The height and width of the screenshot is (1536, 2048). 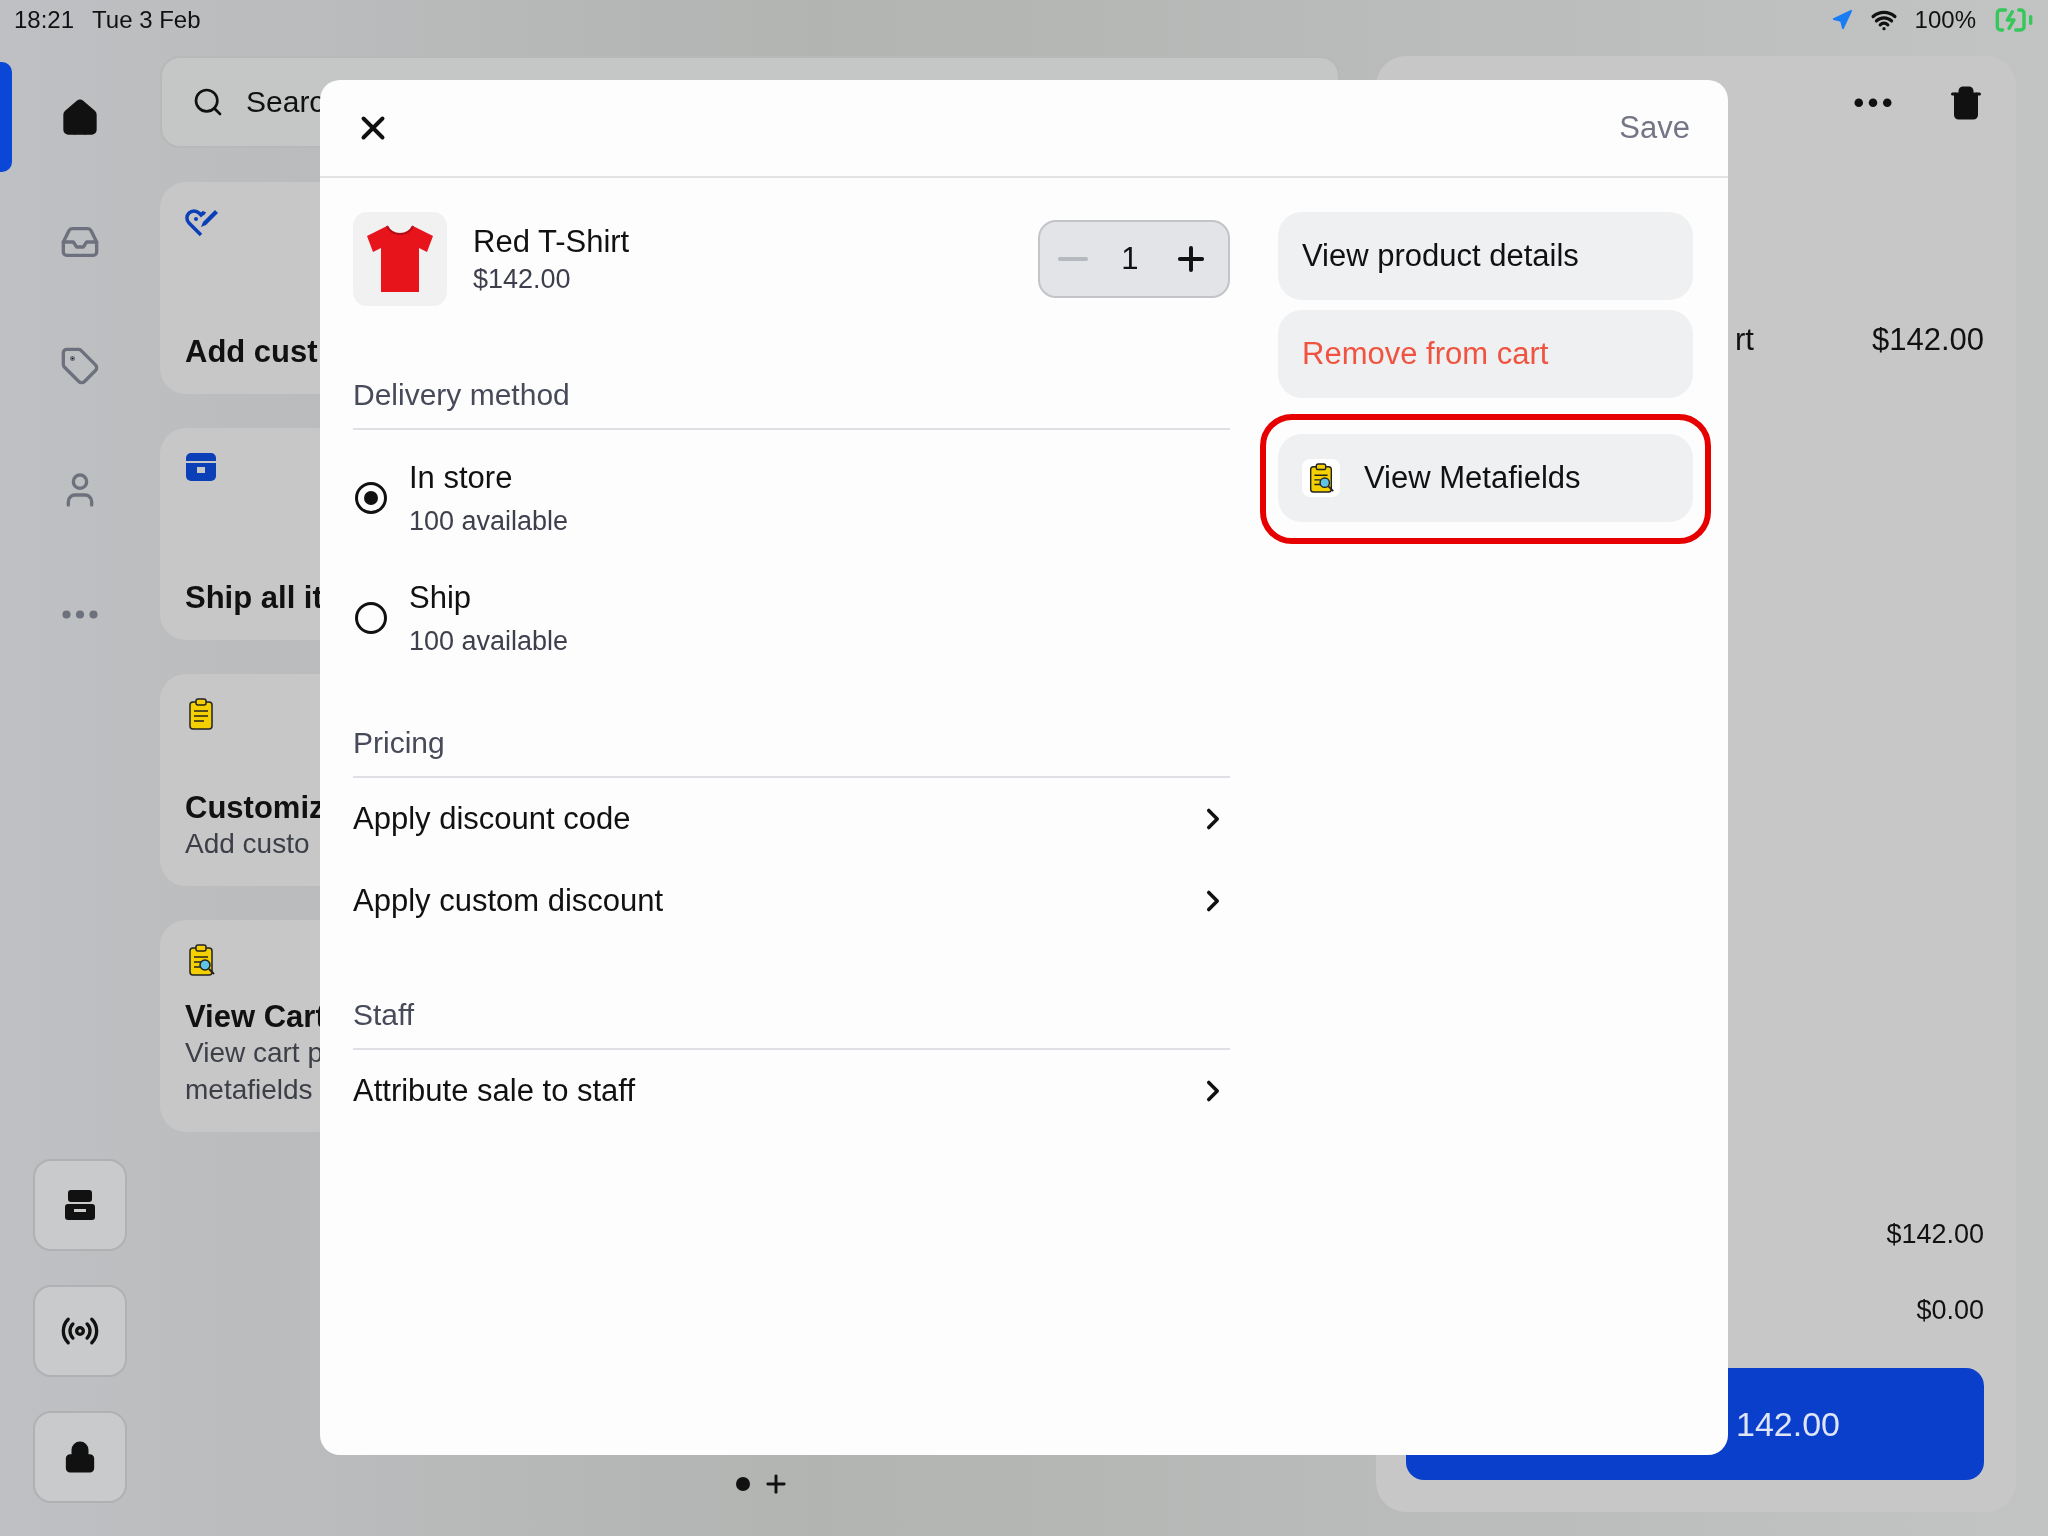 I want to click on tax-value: $0.00, so click(x=1950, y=1310).